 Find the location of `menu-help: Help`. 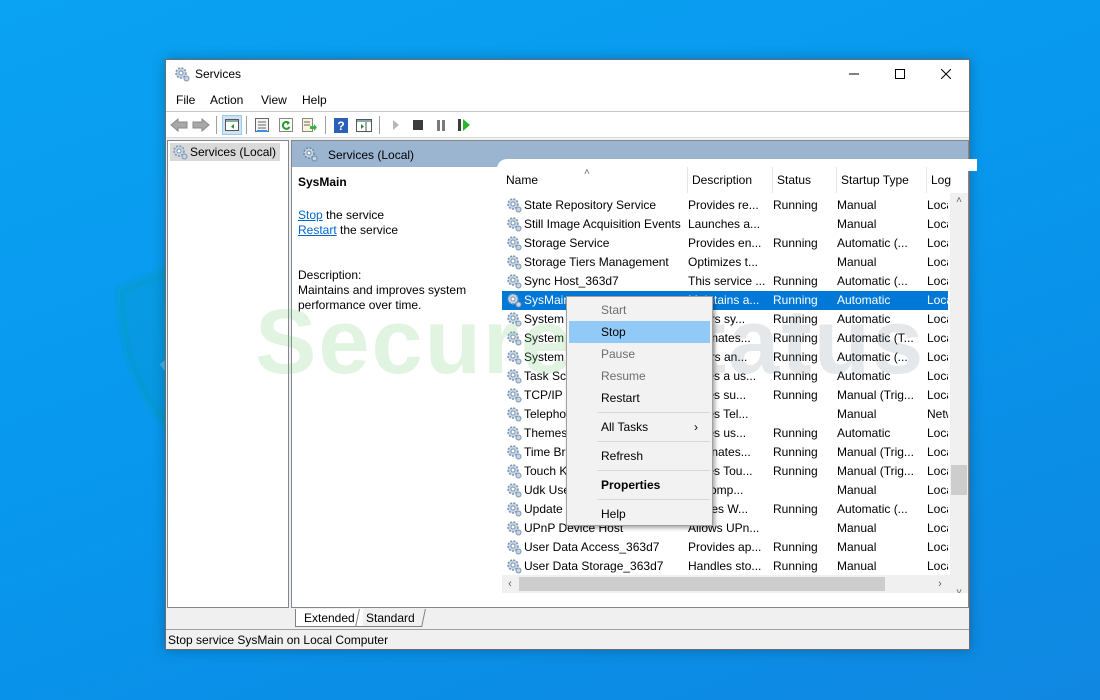

menu-help: Help is located at coordinates (314, 100).